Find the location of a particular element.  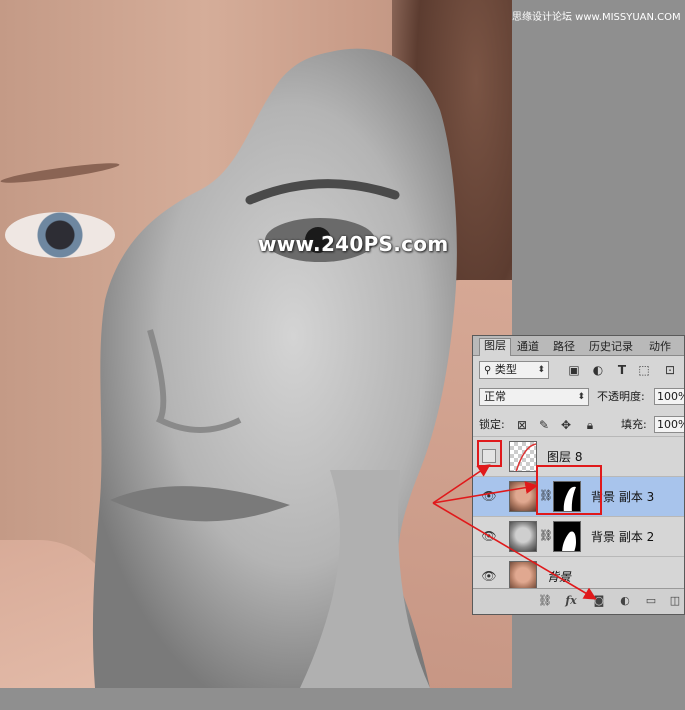

blend-mode-value: 正常 is located at coordinates (495, 396).